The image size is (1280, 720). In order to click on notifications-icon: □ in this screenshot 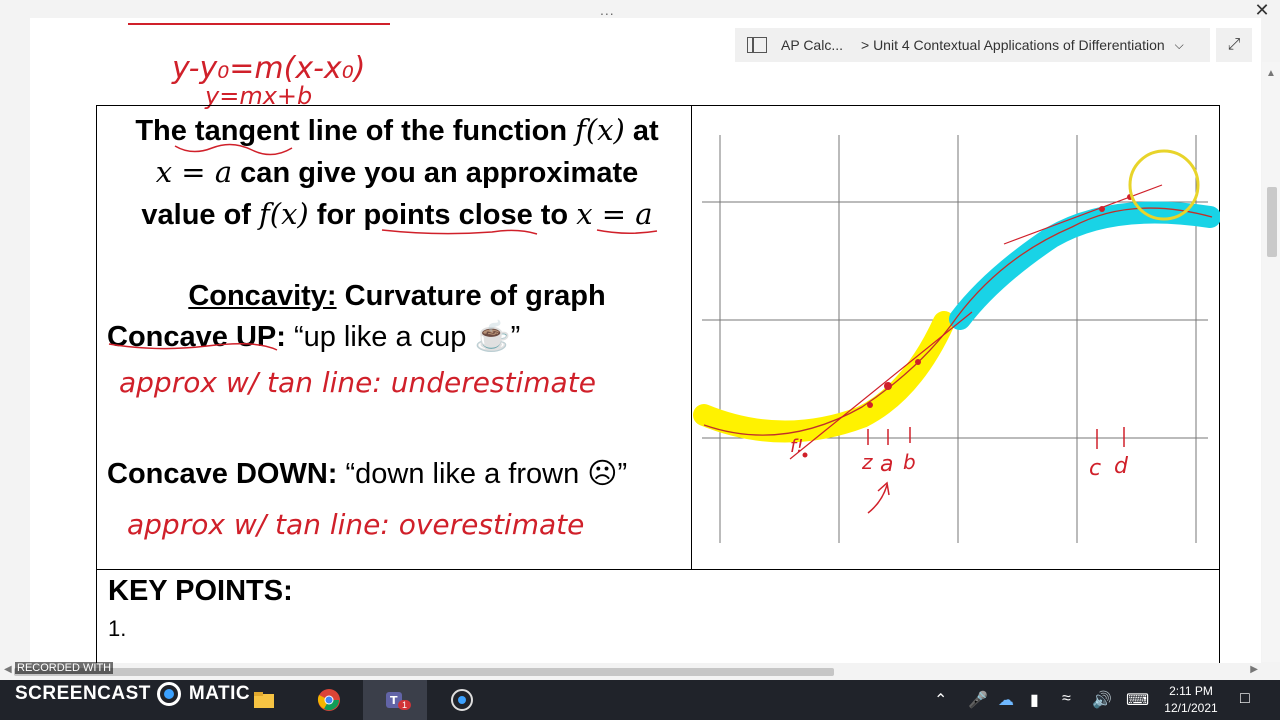, I will do `click(1245, 699)`.